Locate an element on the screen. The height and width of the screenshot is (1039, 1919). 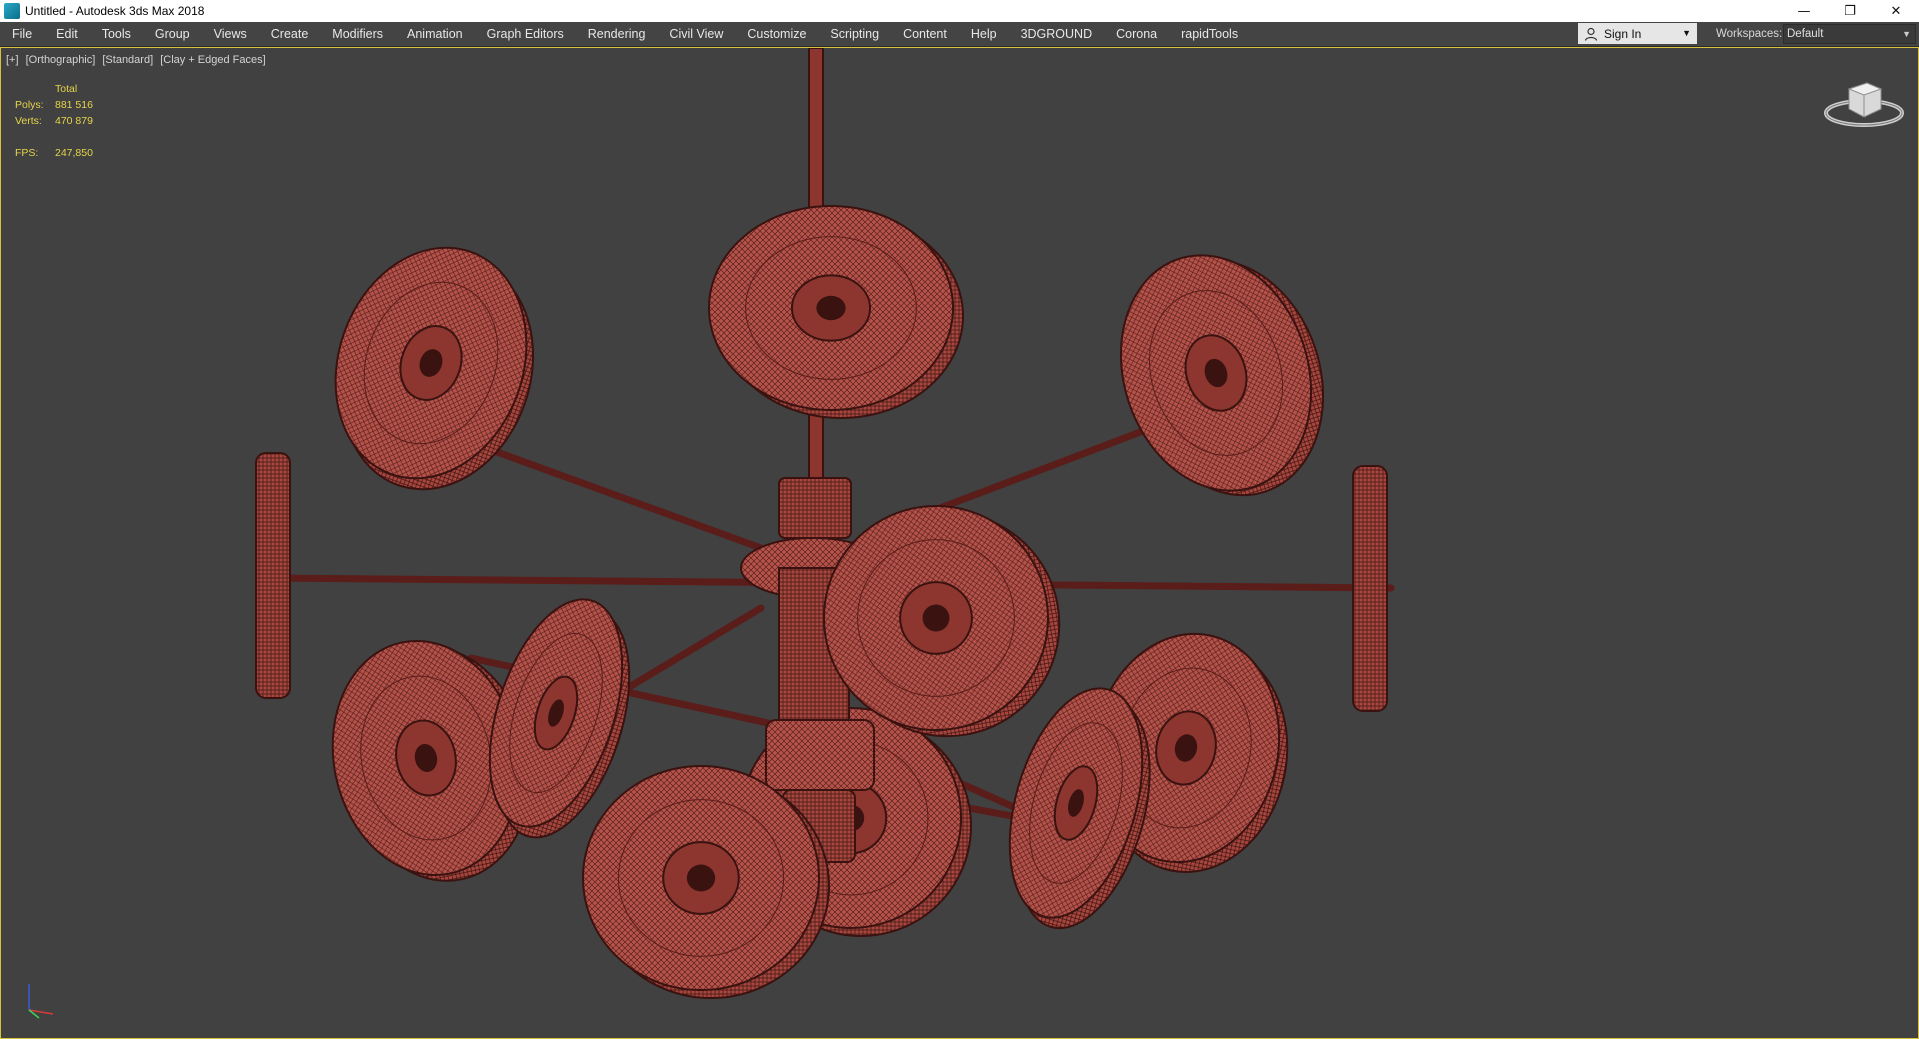
viewcube-icon is located at coordinates (1864, 105).